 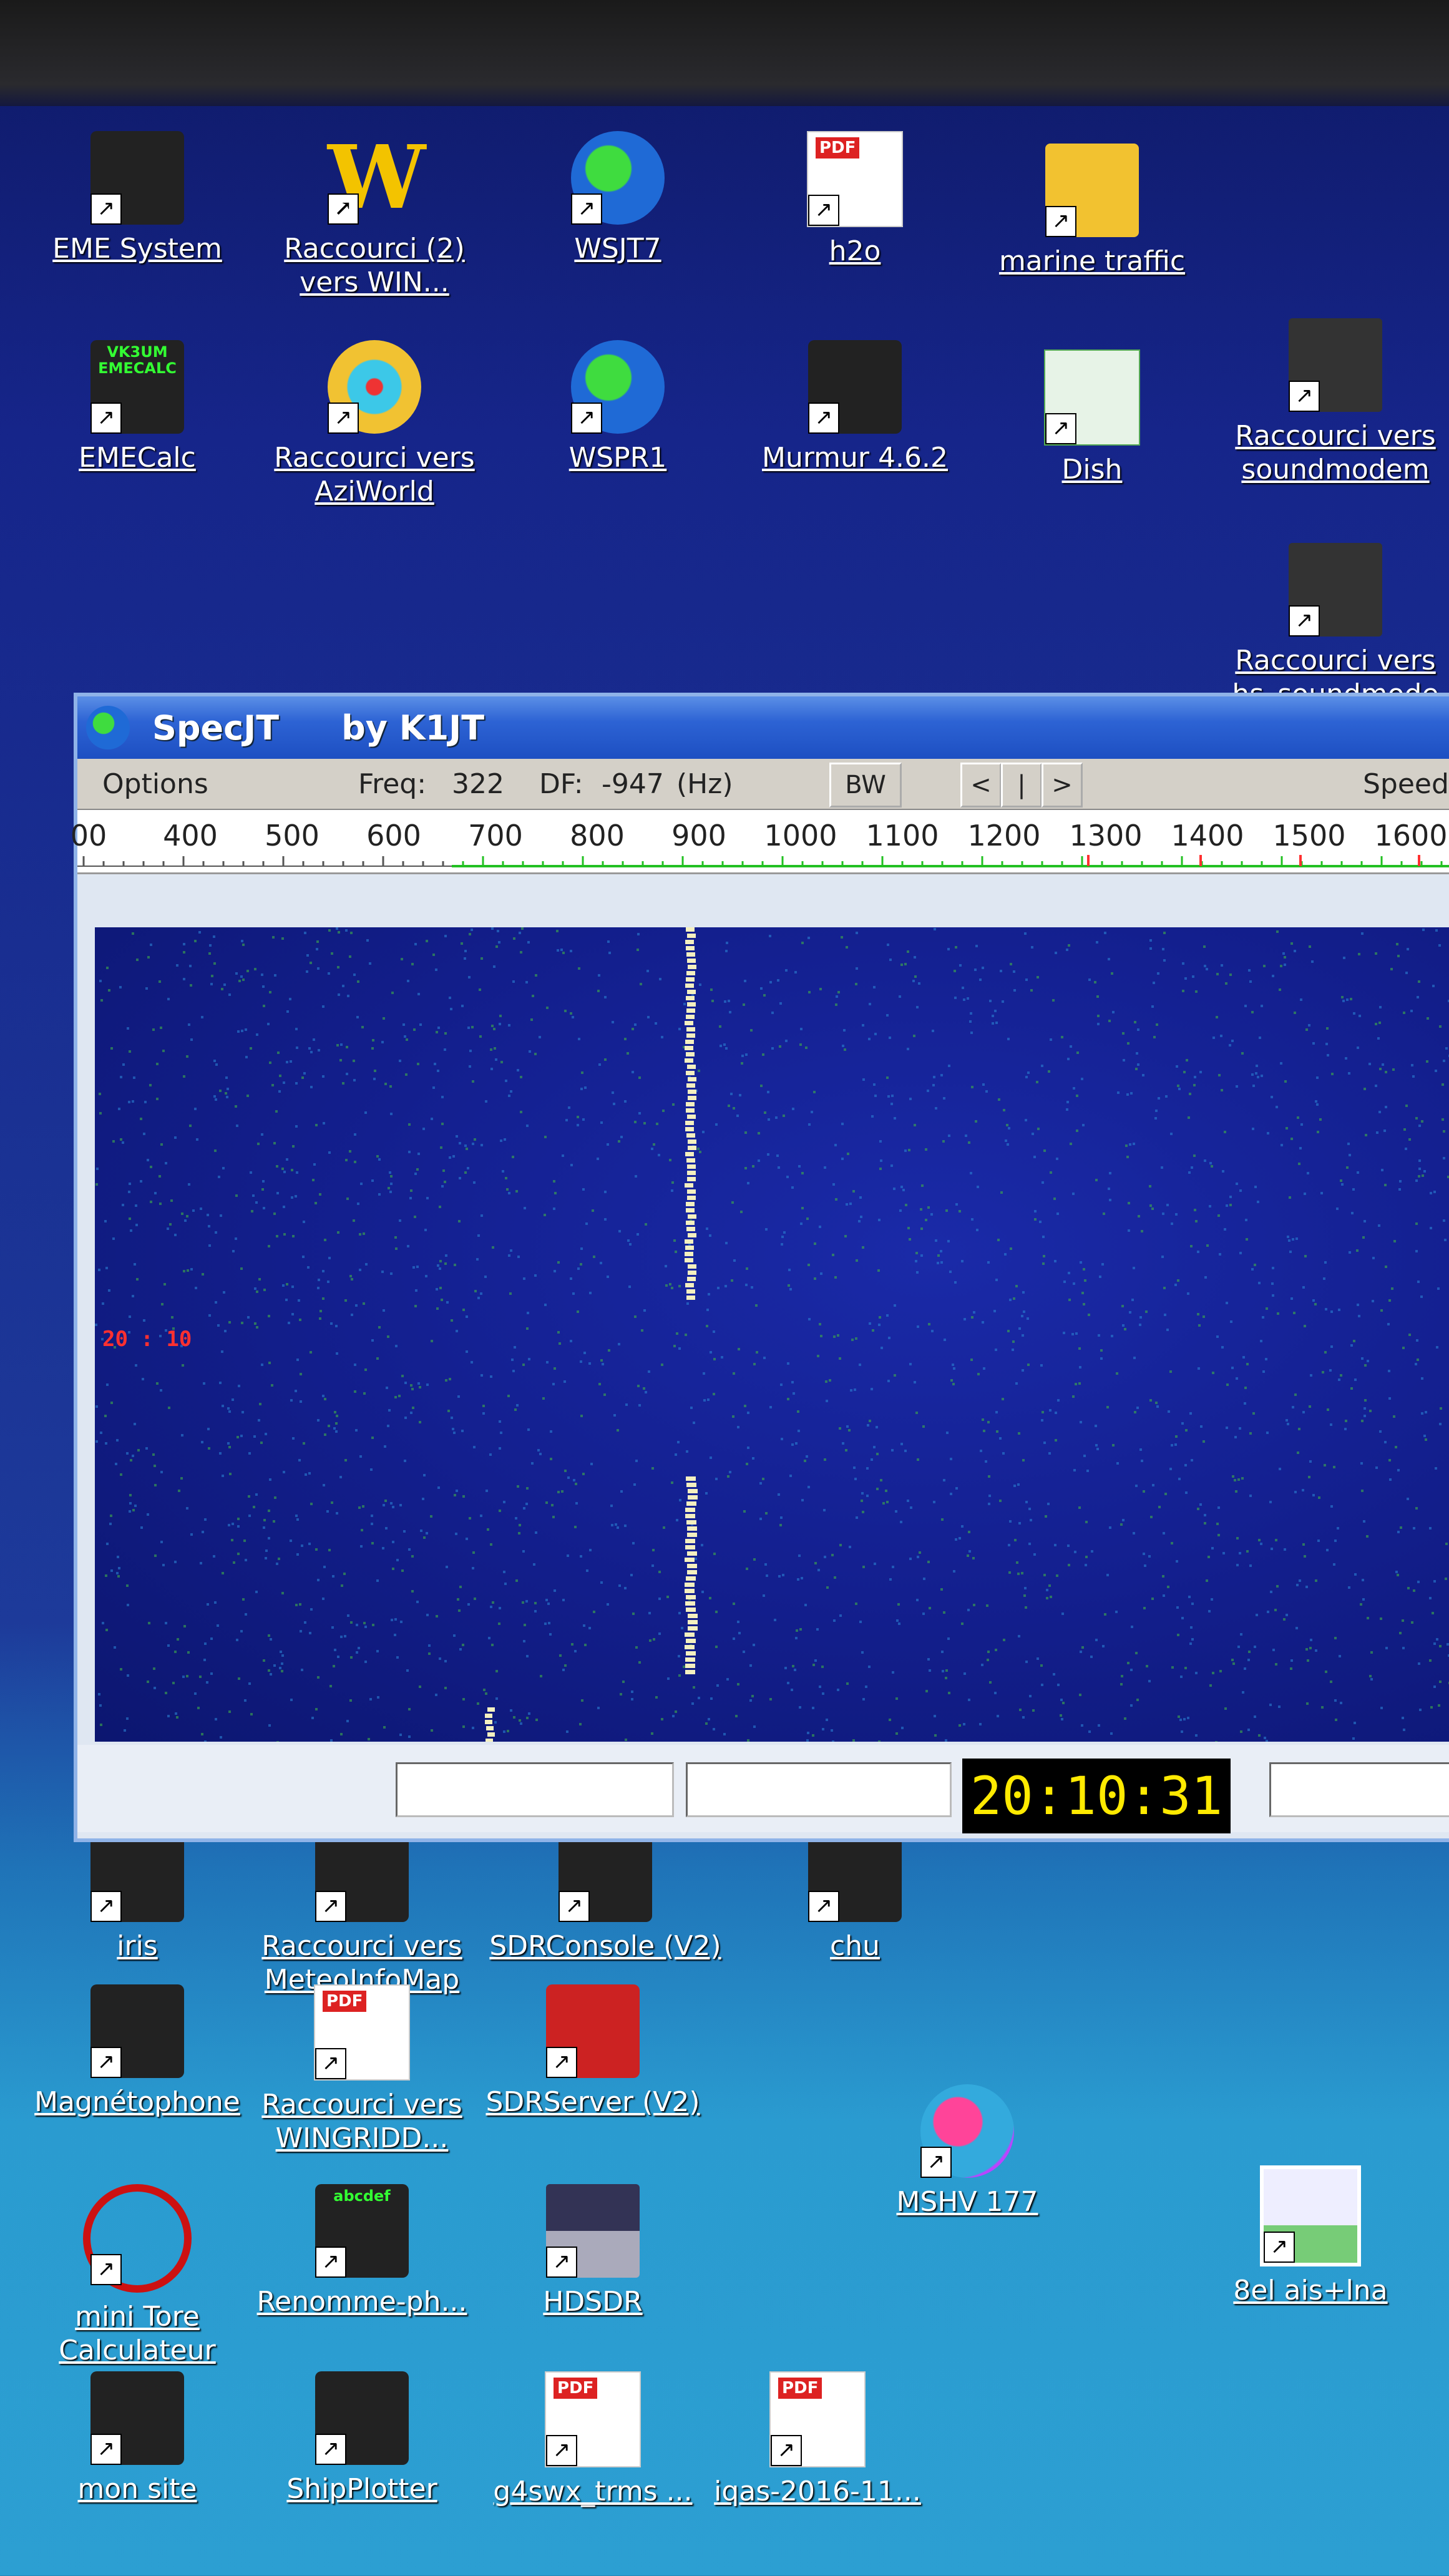 I want to click on desktop-icon-bottom-9: ↗ mini Tore Calculateur, so click(x=137, y=2276).